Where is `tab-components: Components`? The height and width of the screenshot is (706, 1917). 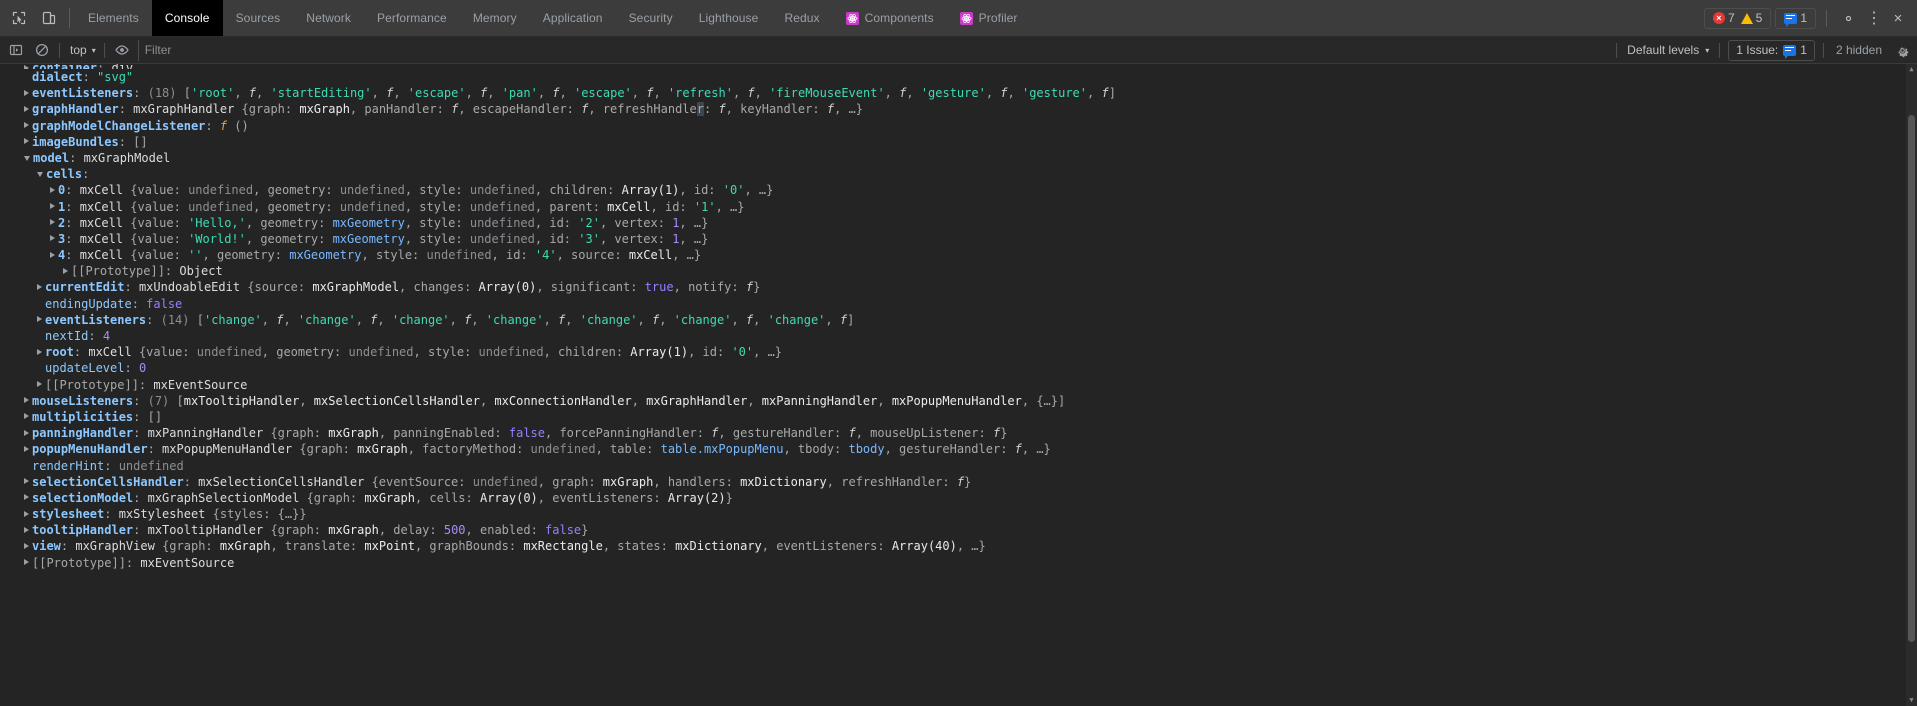
tab-components: Components is located at coordinates (890, 18).